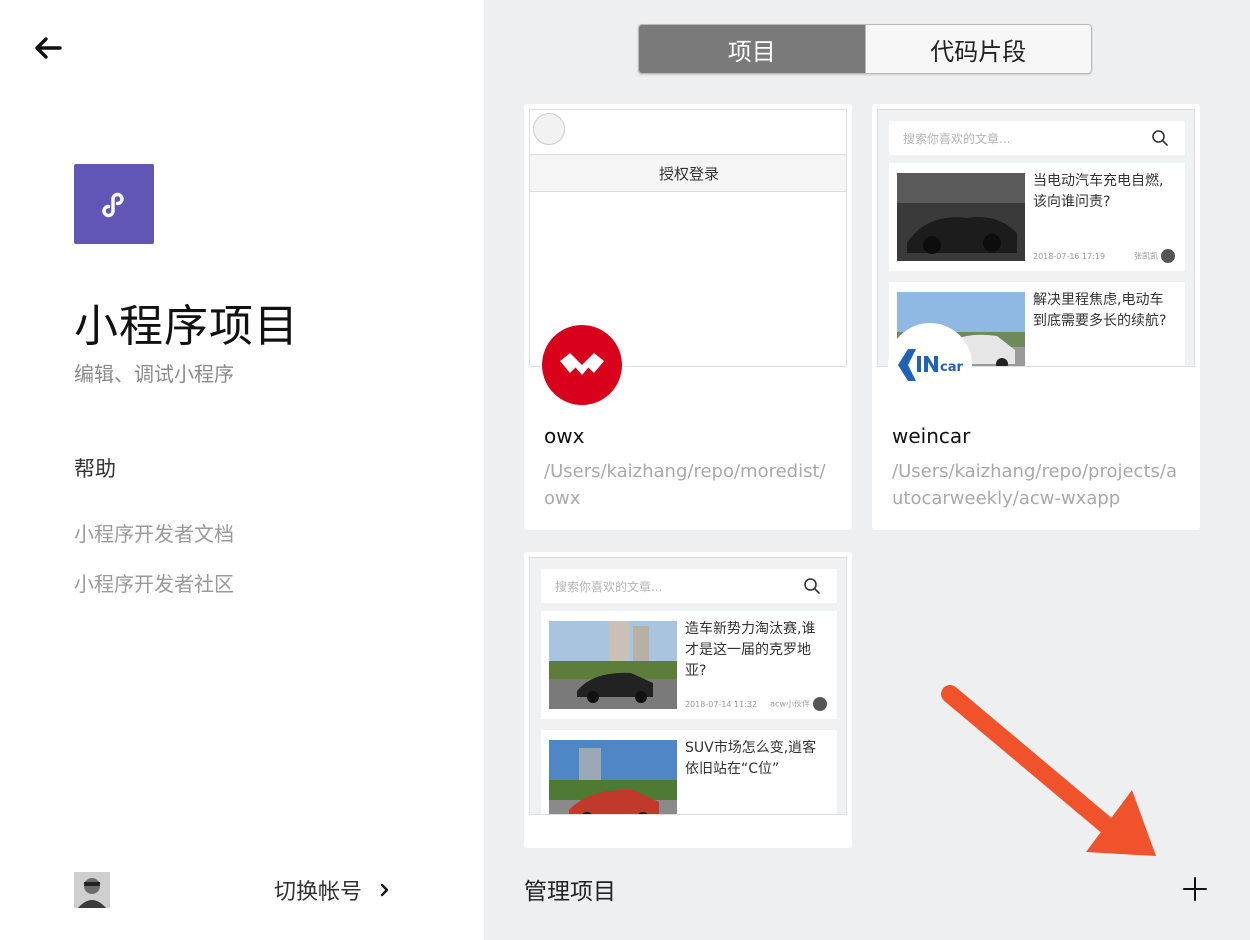  I want to click on svg-text: car, so click(951, 367).